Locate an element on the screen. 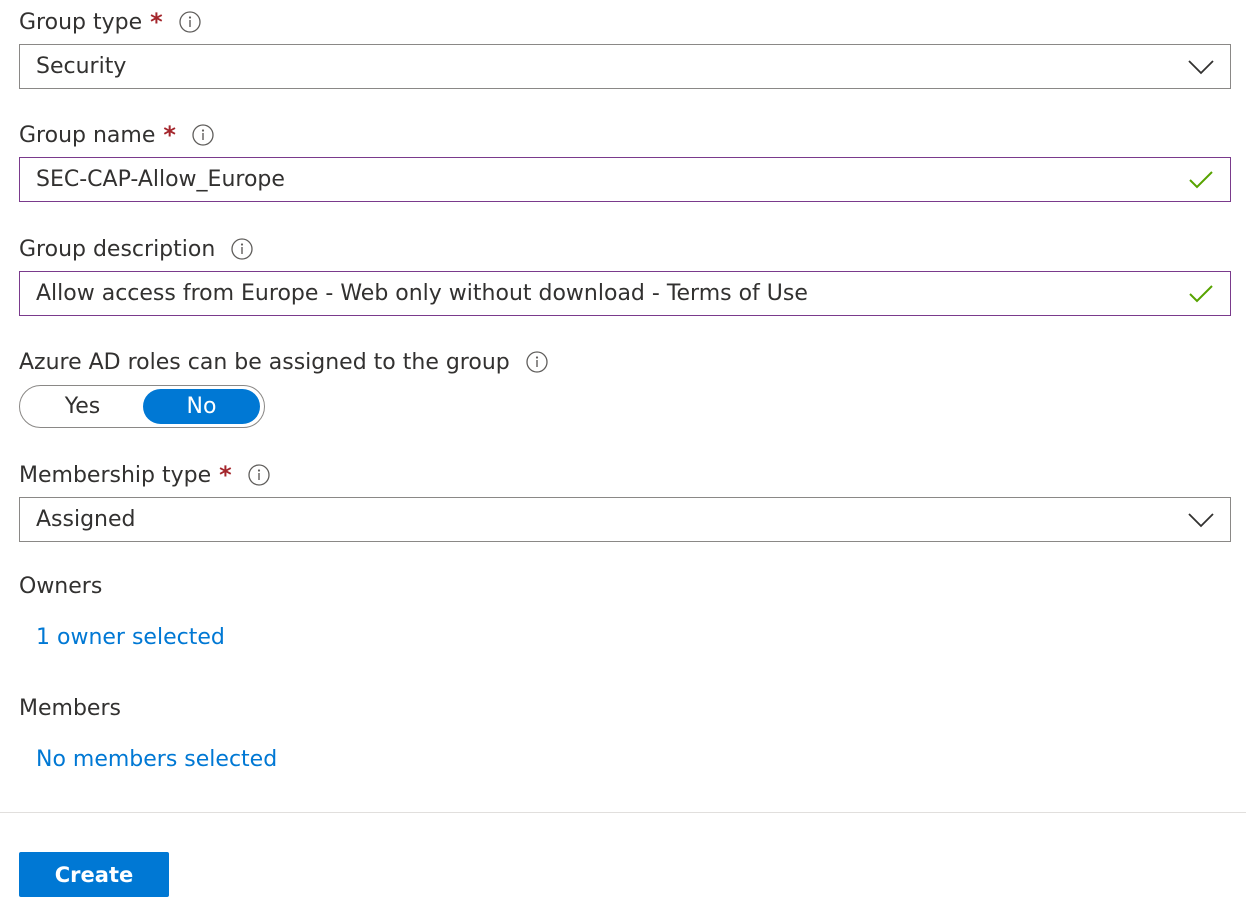 The width and height of the screenshot is (1246, 913). footer-divider is located at coordinates (623, 812).